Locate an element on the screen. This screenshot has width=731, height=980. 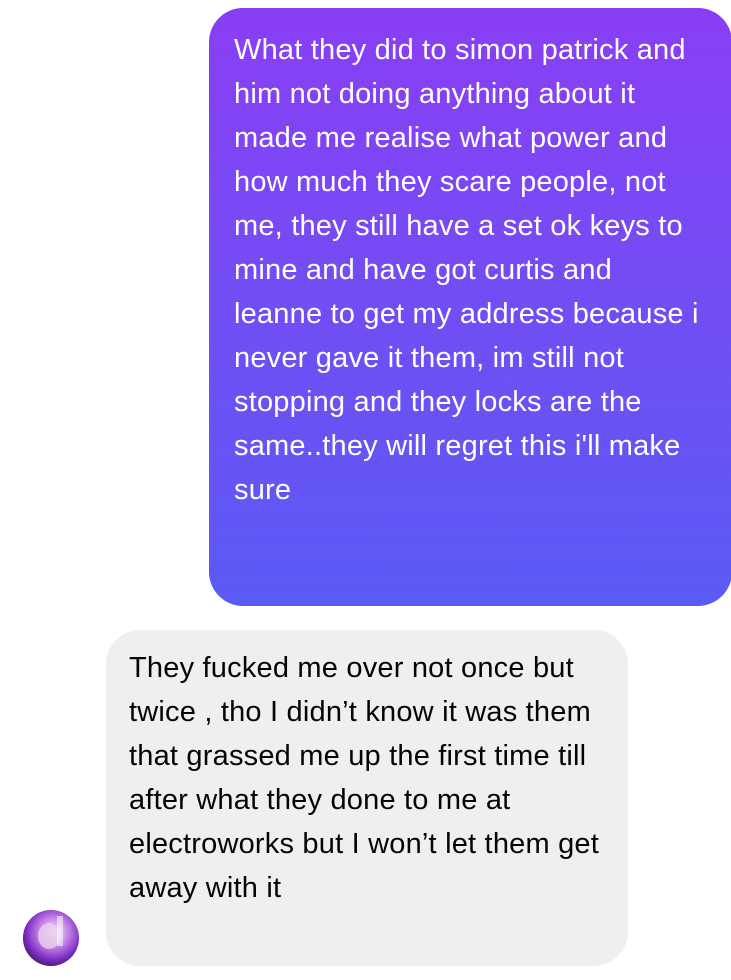
avatar-photo-icon is located at coordinates (51, 938).